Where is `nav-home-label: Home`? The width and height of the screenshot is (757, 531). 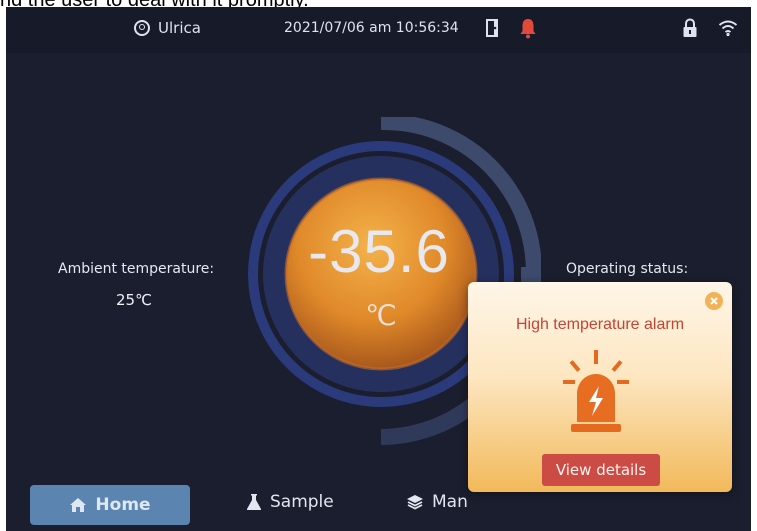
nav-home-label: Home is located at coordinates (123, 505).